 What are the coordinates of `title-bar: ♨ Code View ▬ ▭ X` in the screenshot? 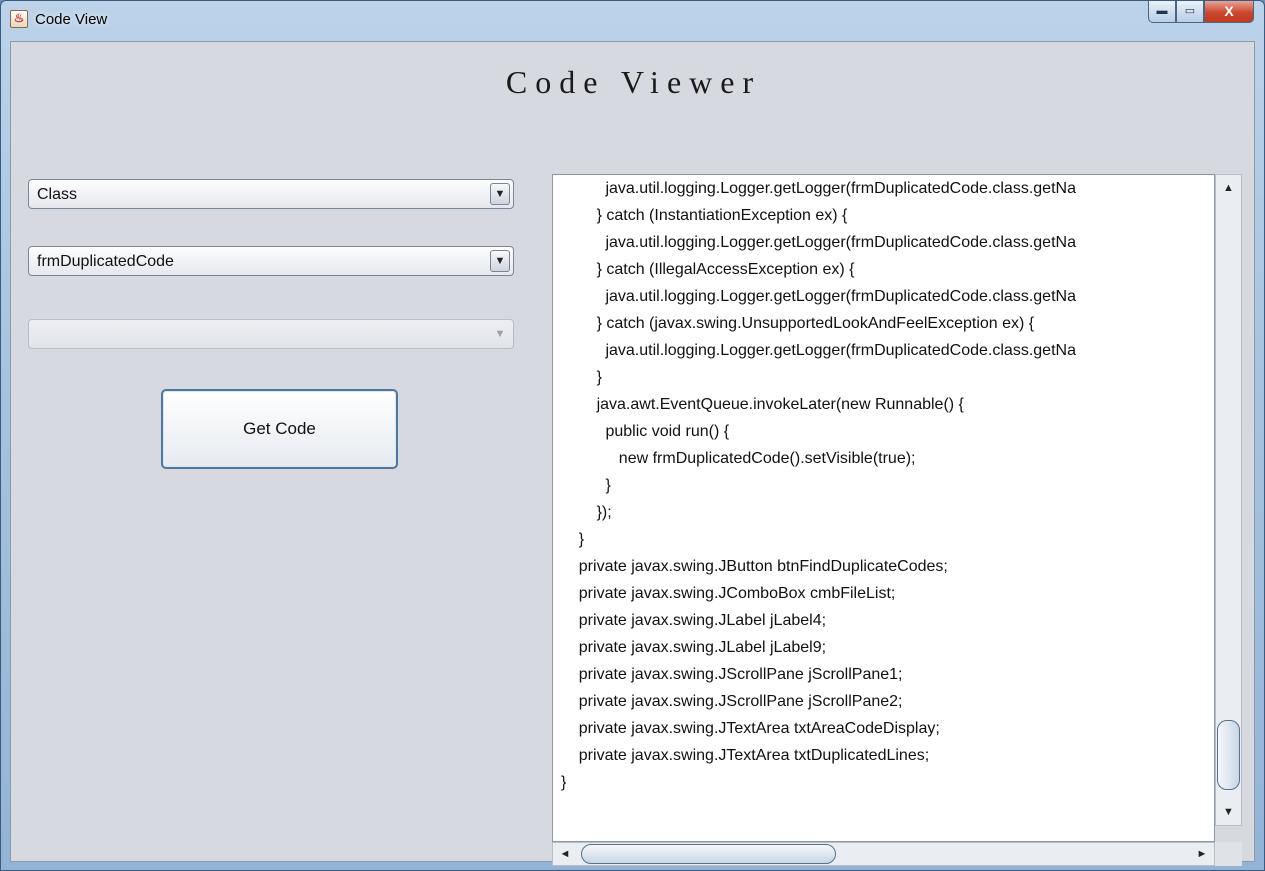 It's located at (632, 21).